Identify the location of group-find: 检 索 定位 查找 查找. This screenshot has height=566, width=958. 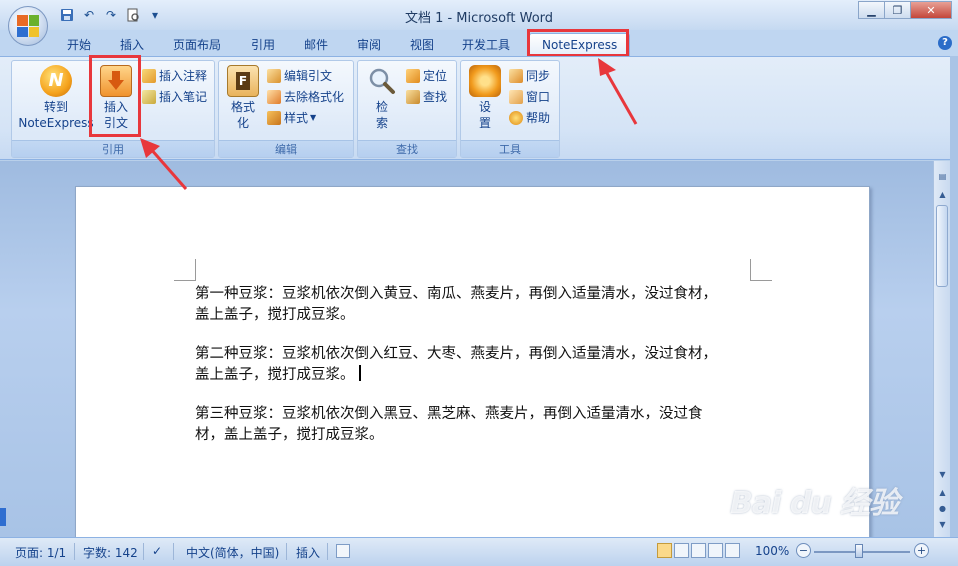
(407, 109).